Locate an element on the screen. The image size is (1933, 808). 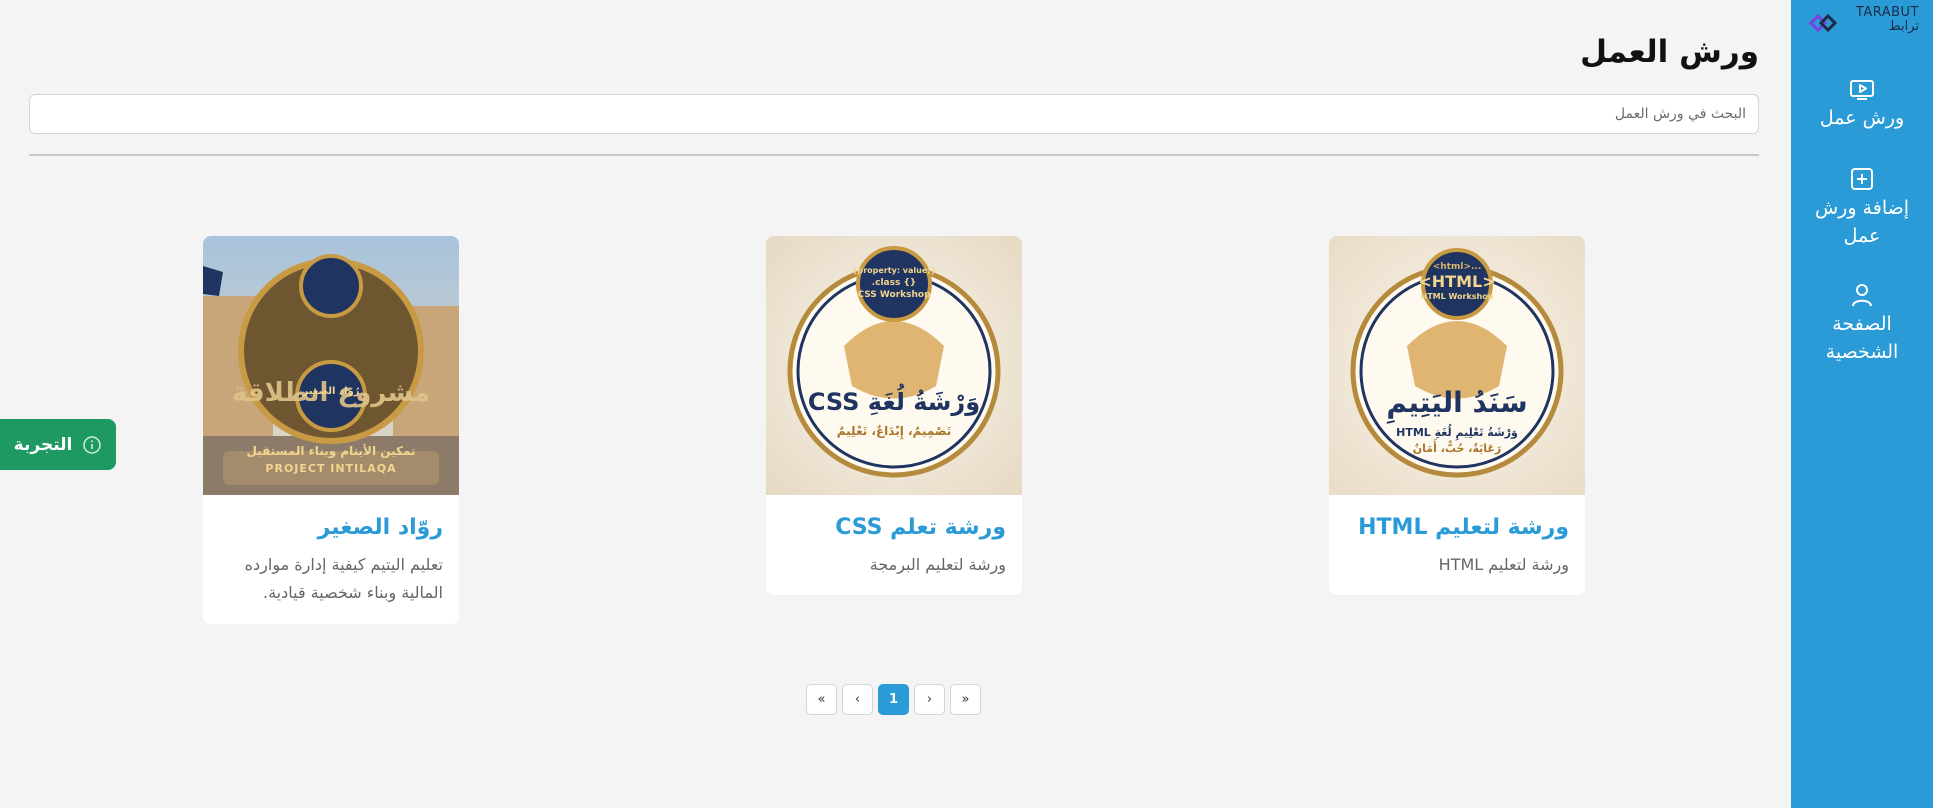
first-page-button: « is located at coordinates (821, 699).